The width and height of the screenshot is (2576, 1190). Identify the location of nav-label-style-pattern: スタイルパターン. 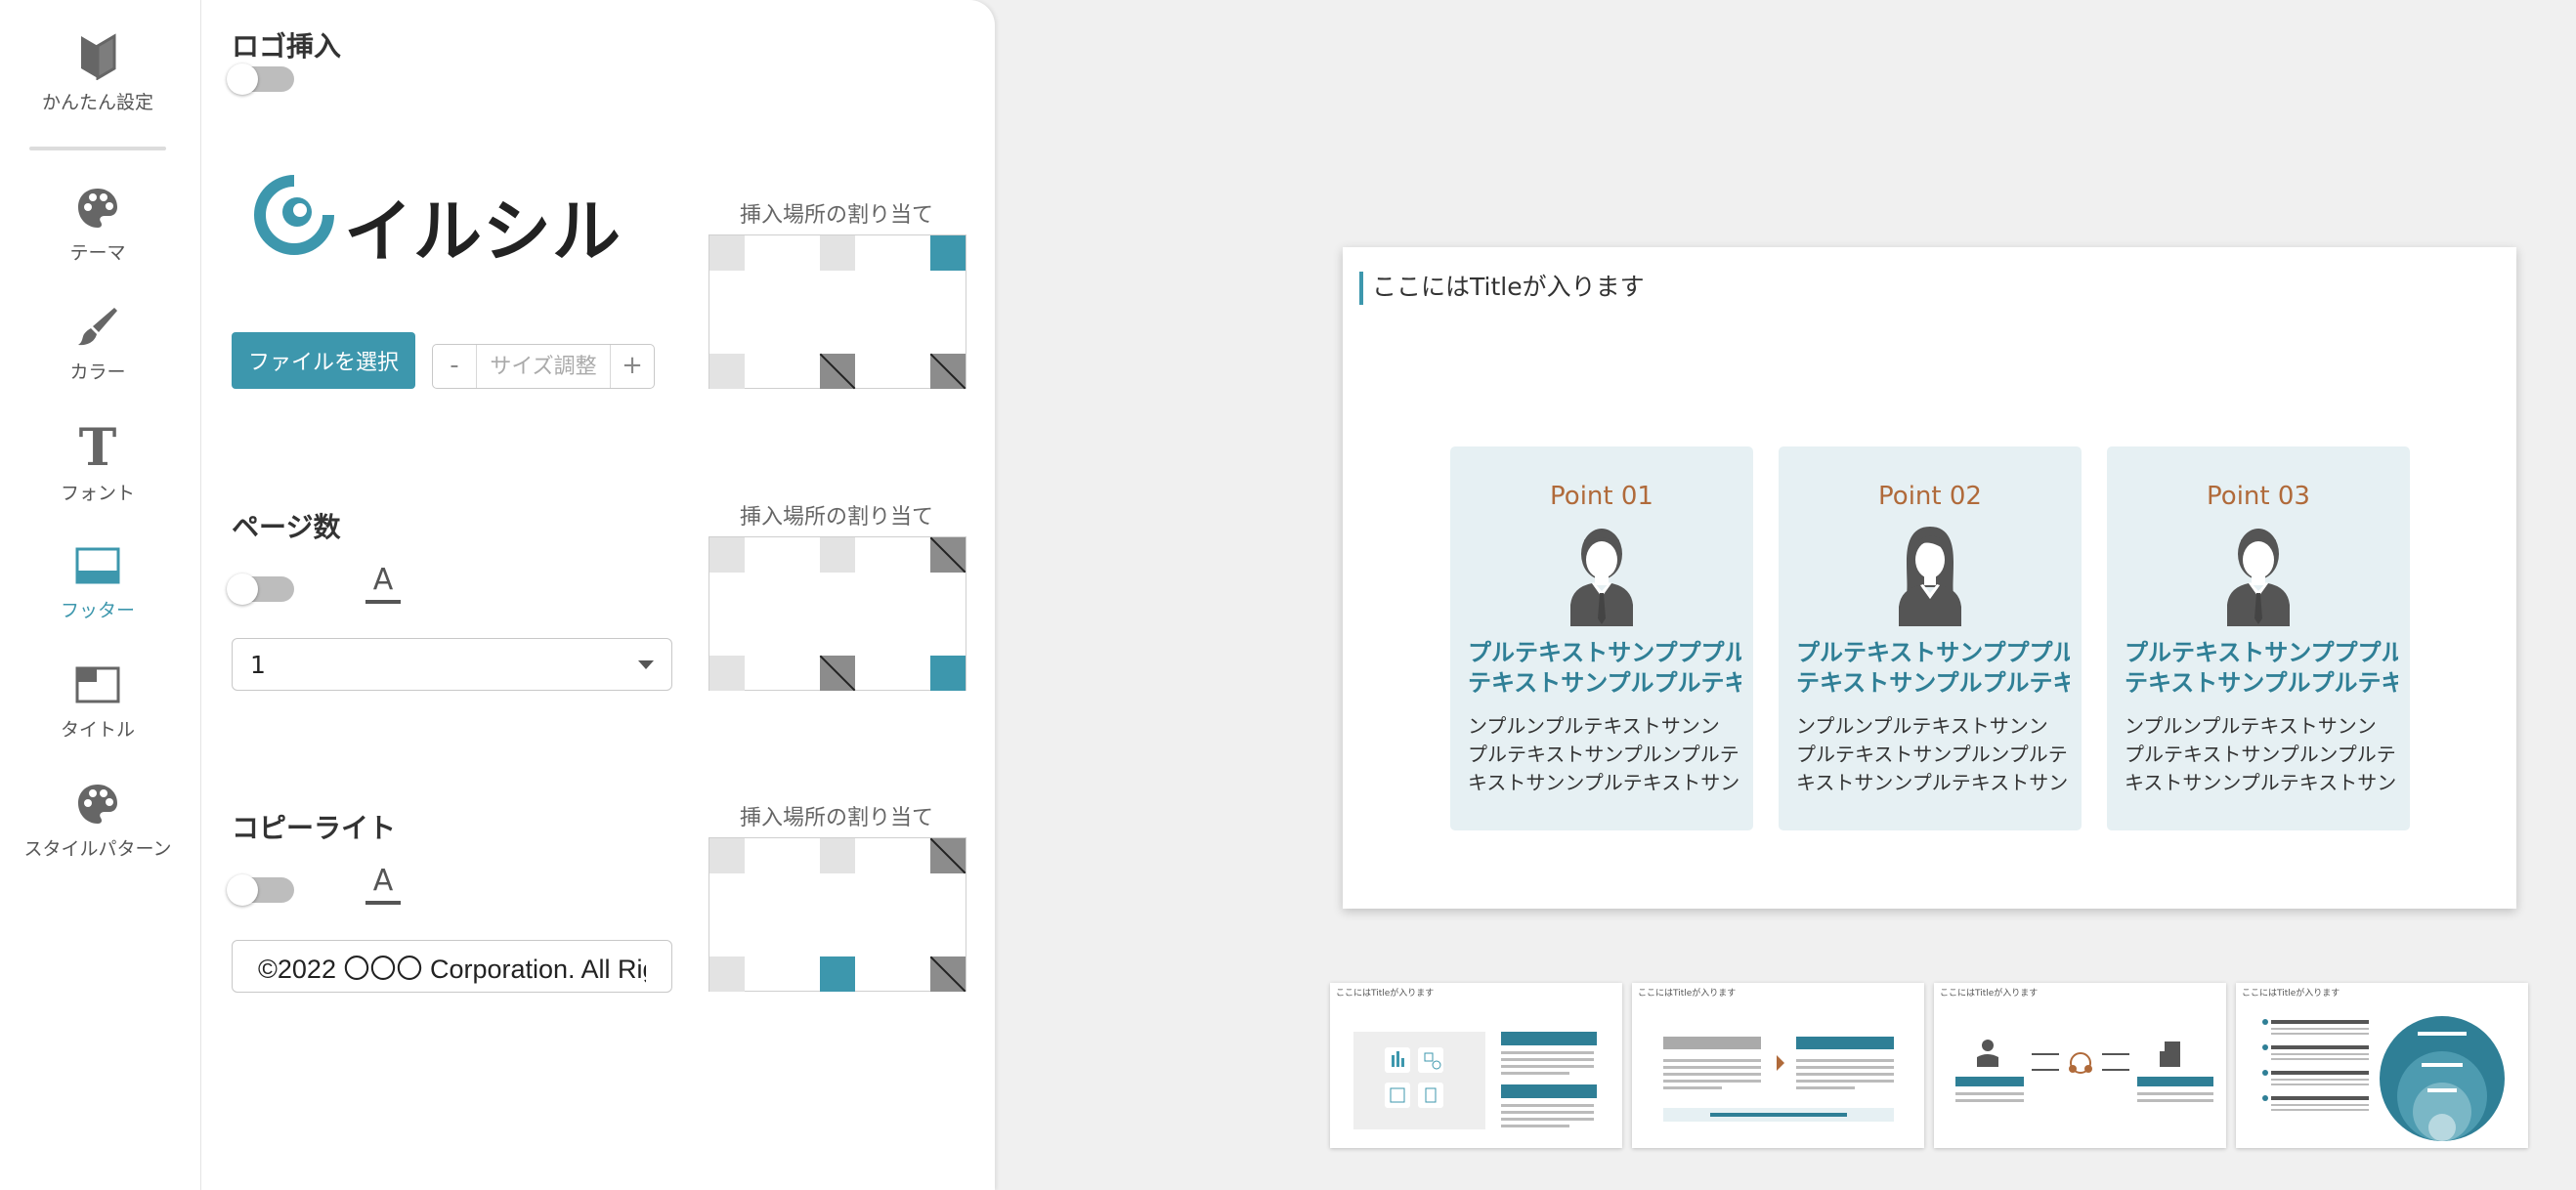
(97, 849).